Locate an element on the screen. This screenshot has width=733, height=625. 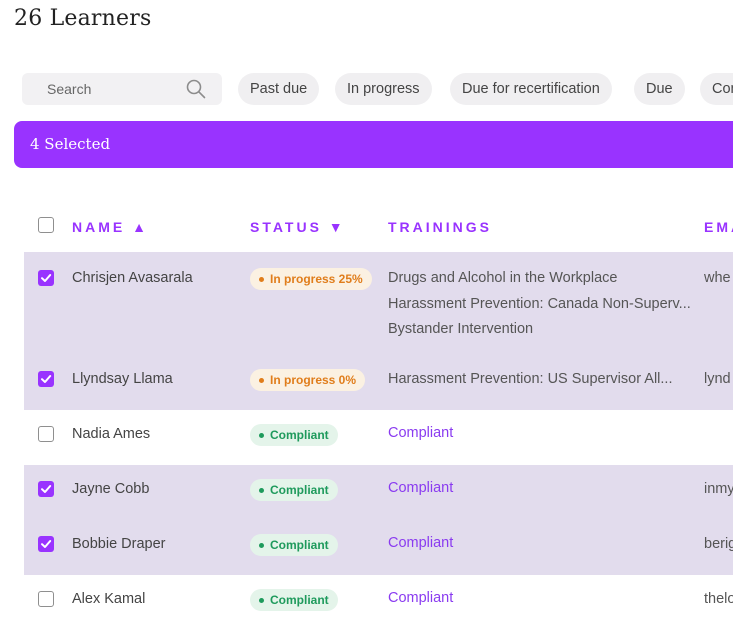
learner-name: Nadia Ames is located at coordinates (111, 434).